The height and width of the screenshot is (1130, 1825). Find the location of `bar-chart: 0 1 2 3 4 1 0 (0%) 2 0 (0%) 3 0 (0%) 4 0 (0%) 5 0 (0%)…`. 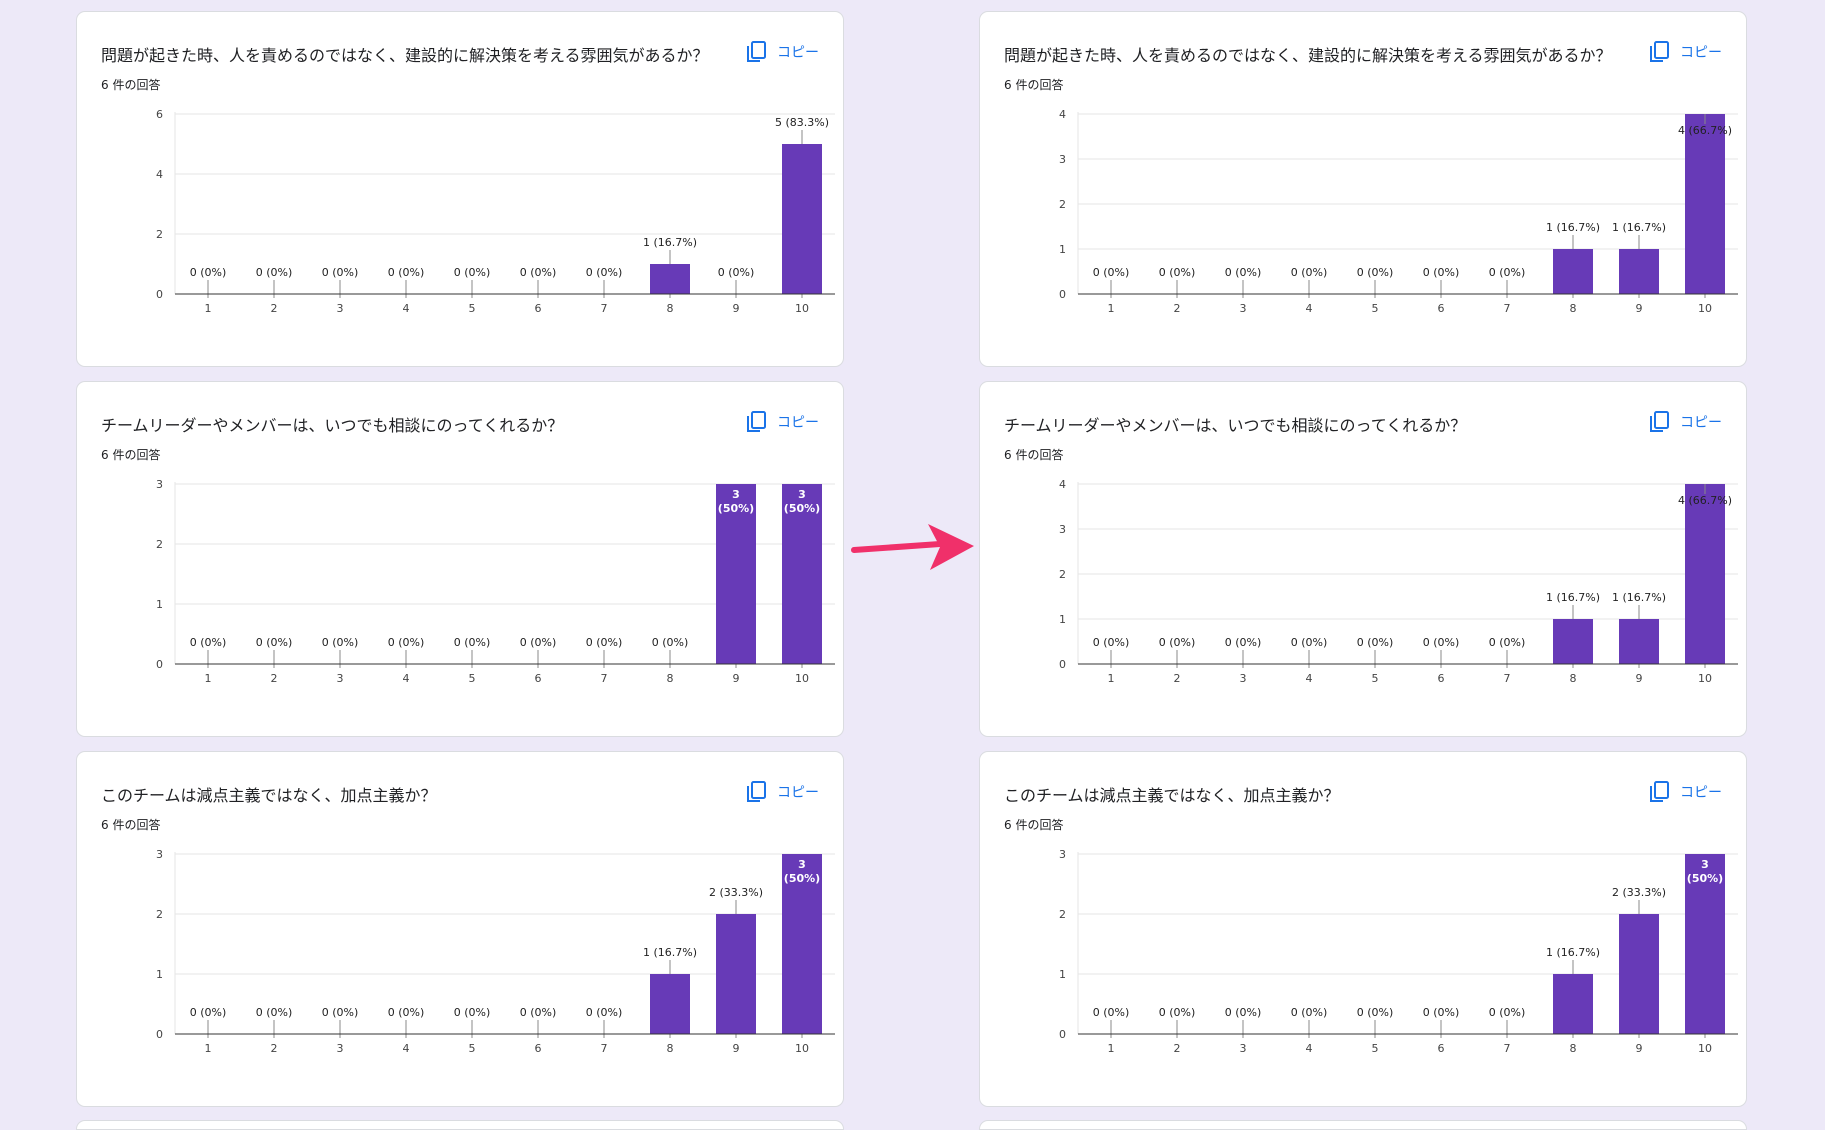

bar-chart: 0 1 2 3 4 1 0 (0%) 2 0 (0%) 3 0 (0%) 4 0 (0%) 5 0 (0%)… is located at coordinates (1398, 211).